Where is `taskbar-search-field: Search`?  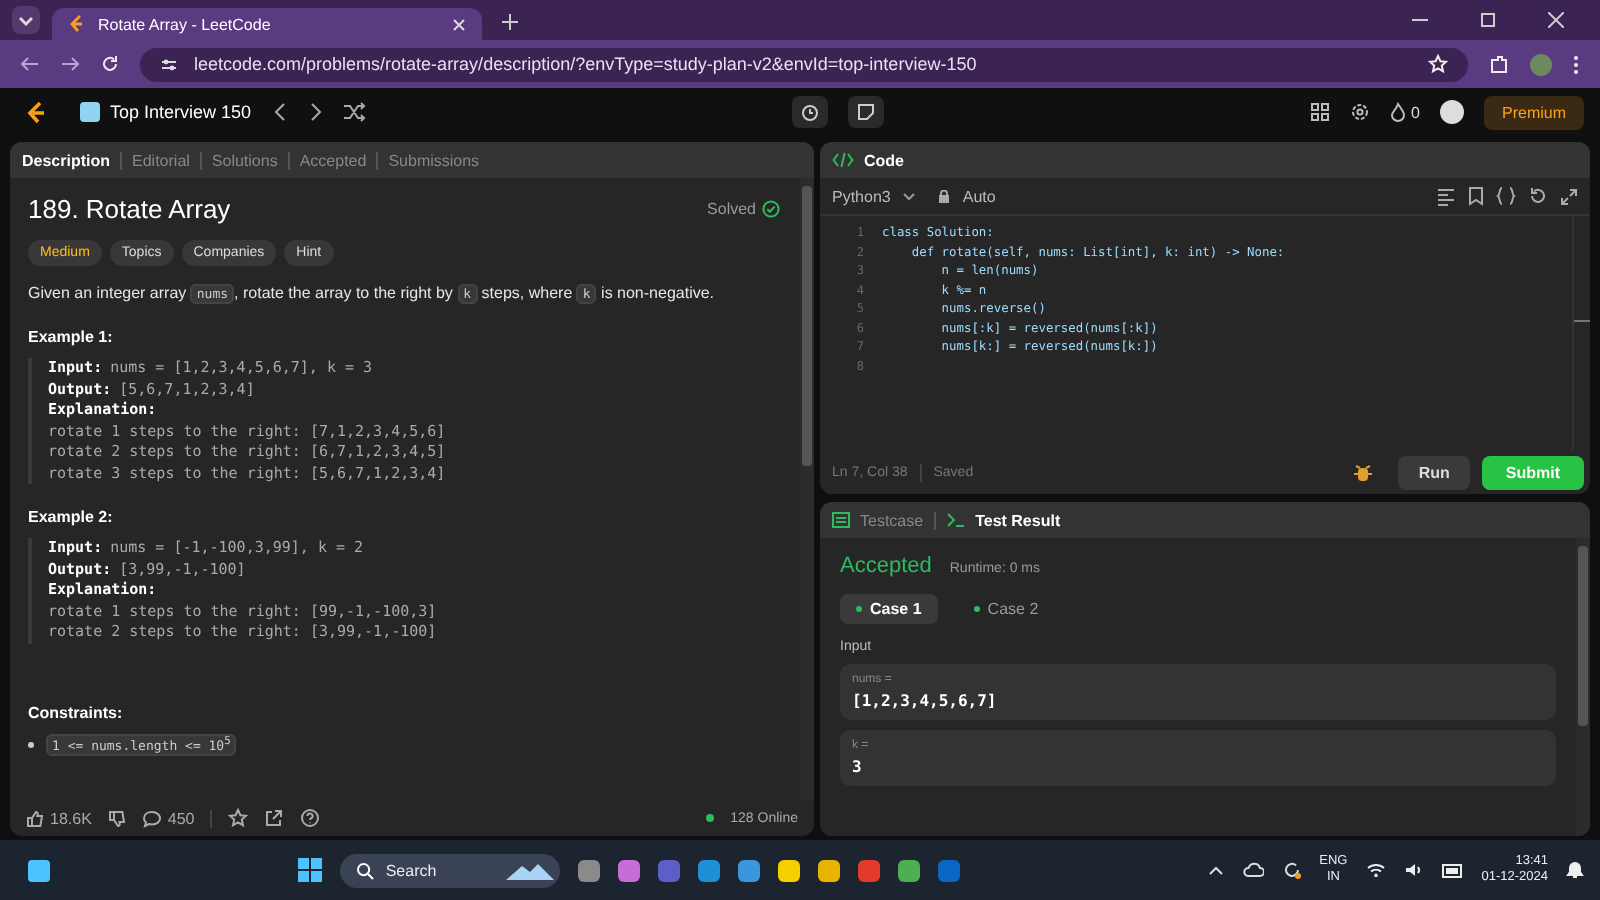
taskbar-search-field: Search is located at coordinates (449, 870).